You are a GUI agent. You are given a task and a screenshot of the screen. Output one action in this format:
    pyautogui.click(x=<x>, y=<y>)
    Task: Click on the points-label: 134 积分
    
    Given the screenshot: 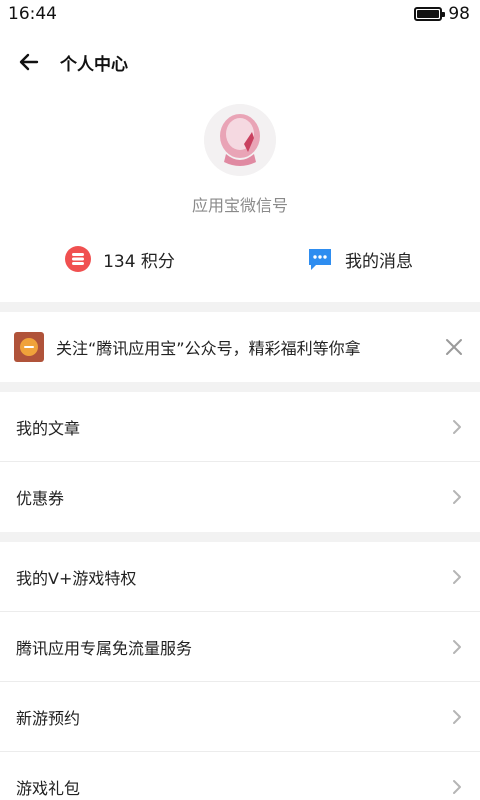 What is the action you would take?
    pyautogui.click(x=139, y=261)
    